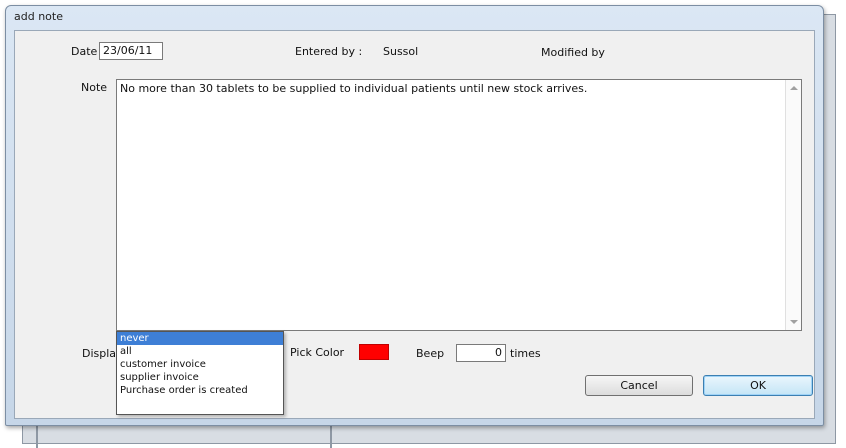  I want to click on note-label: Note, so click(94, 87).